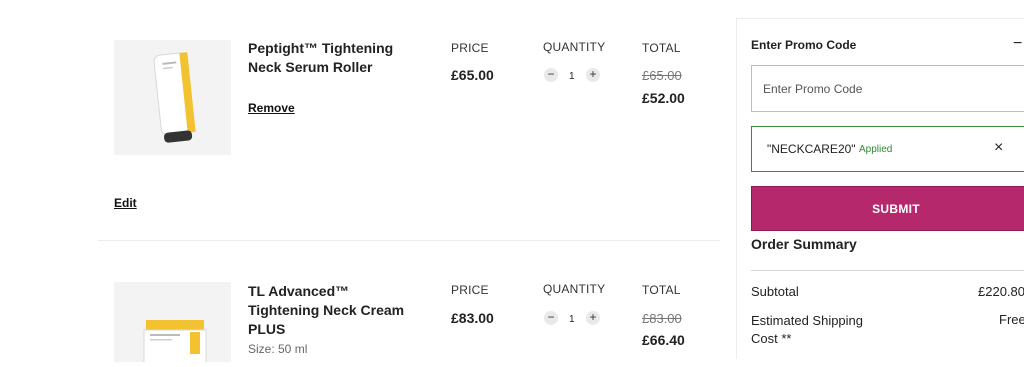 This screenshot has height=367, width=1024. I want to click on serum-roller-tube-icon, so click(174, 97).